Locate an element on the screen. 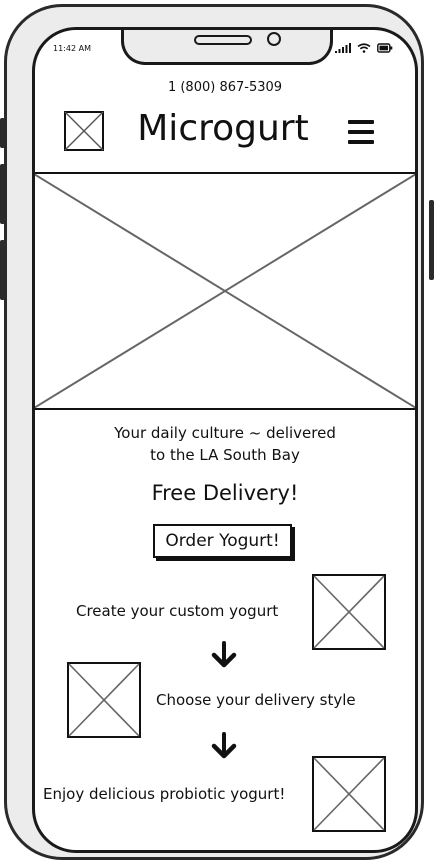 The width and height of the screenshot is (434, 867). phone-number: 1 (800) 867-5309 is located at coordinates (225, 87).